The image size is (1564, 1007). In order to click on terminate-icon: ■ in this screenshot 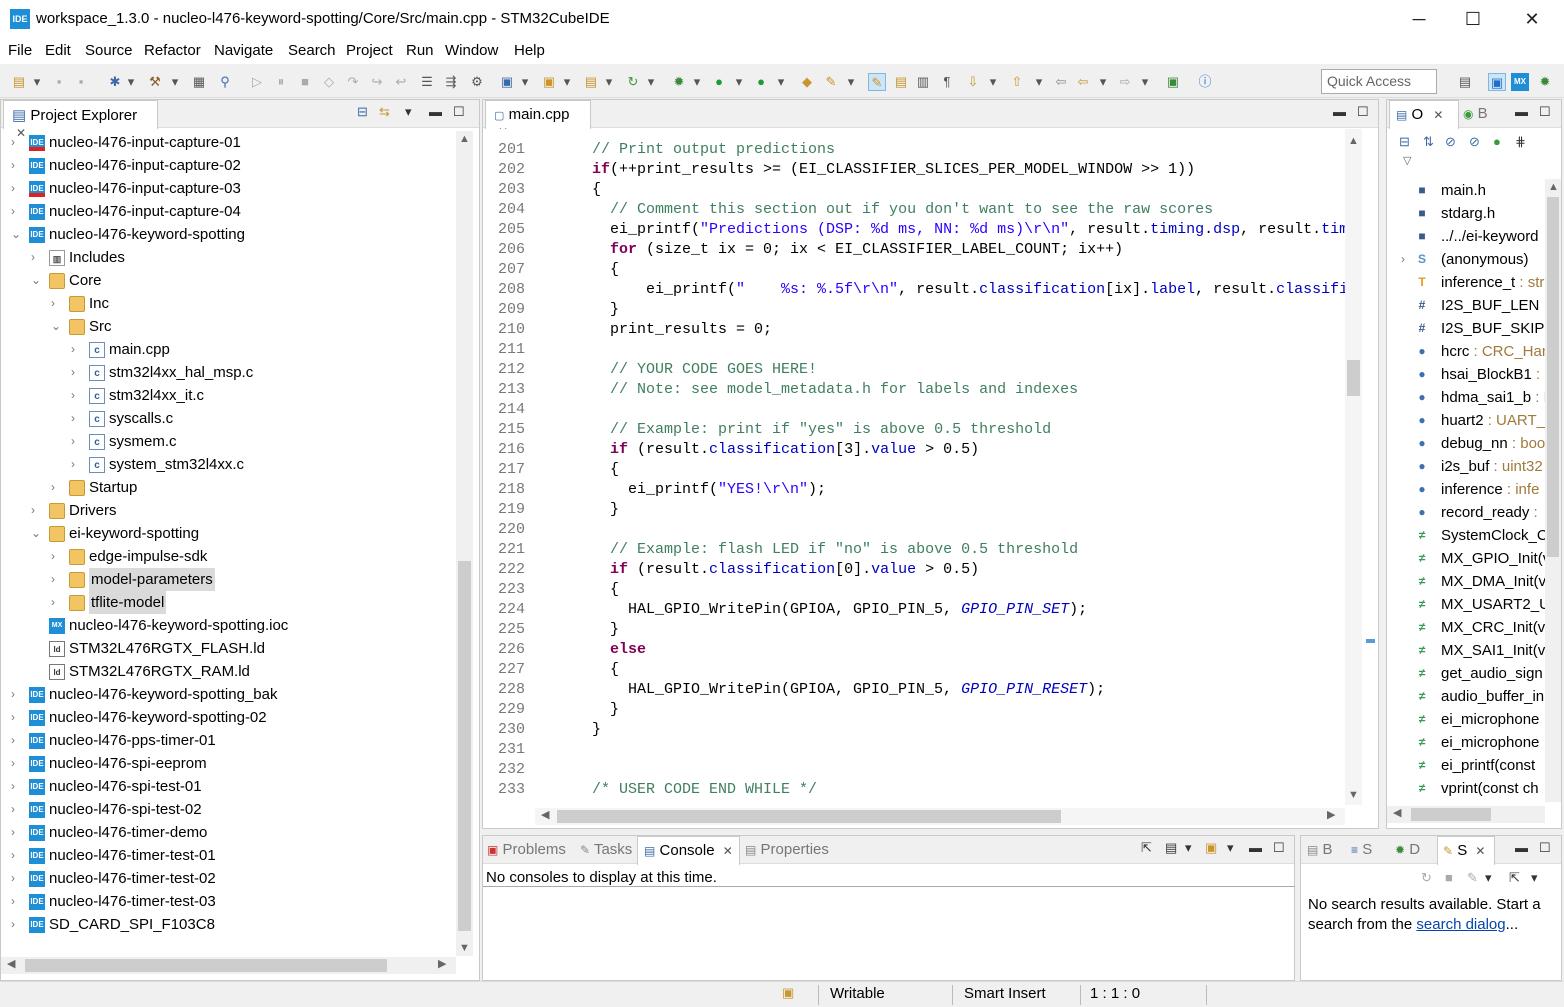, I will do `click(305, 82)`.